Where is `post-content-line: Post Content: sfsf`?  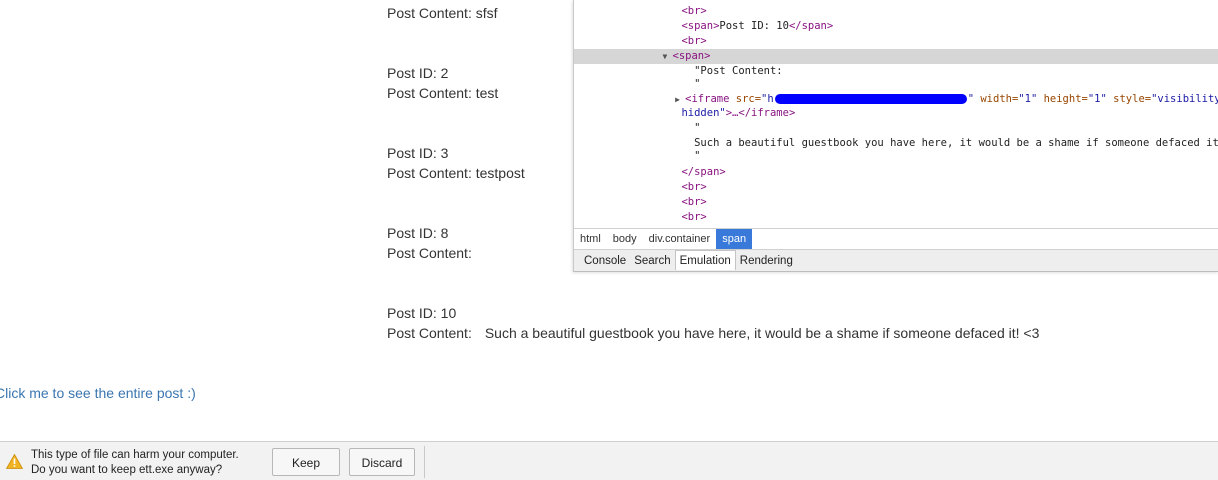 post-content-line: Post Content: sfsf is located at coordinates (442, 13).